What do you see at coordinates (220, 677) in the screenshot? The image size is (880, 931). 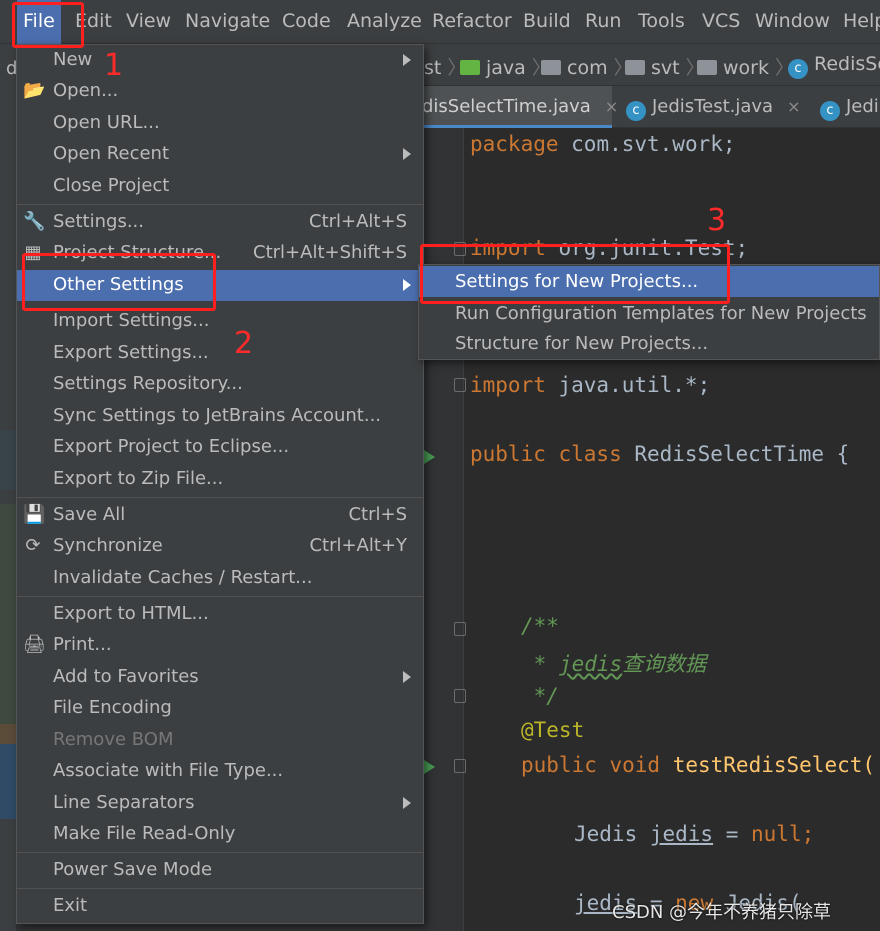 I see `menu-item-add-favorites: Add to Favorites` at bounding box center [220, 677].